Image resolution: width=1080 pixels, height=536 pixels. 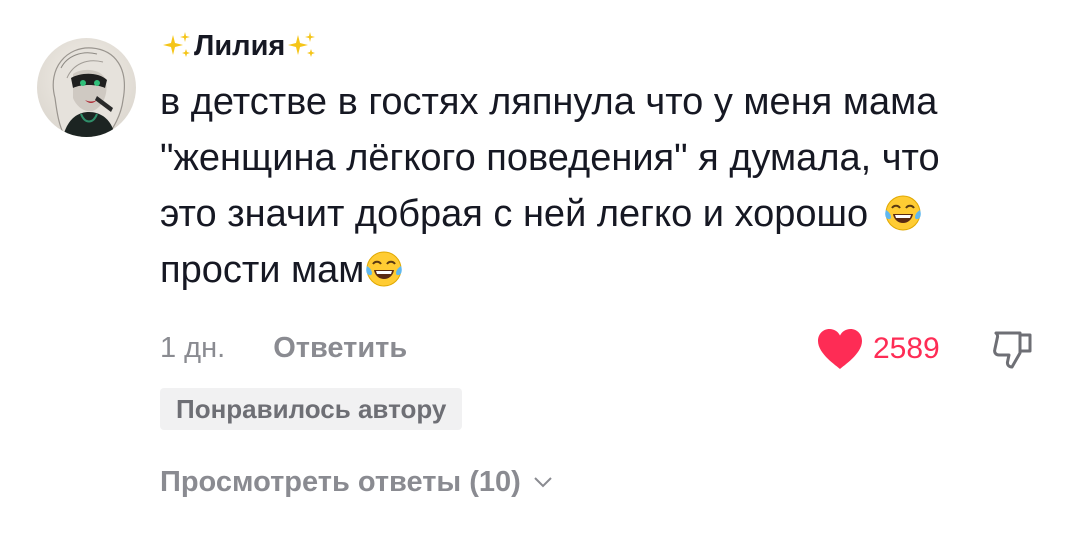 I want to click on dislike-icon, so click(x=1013, y=350).